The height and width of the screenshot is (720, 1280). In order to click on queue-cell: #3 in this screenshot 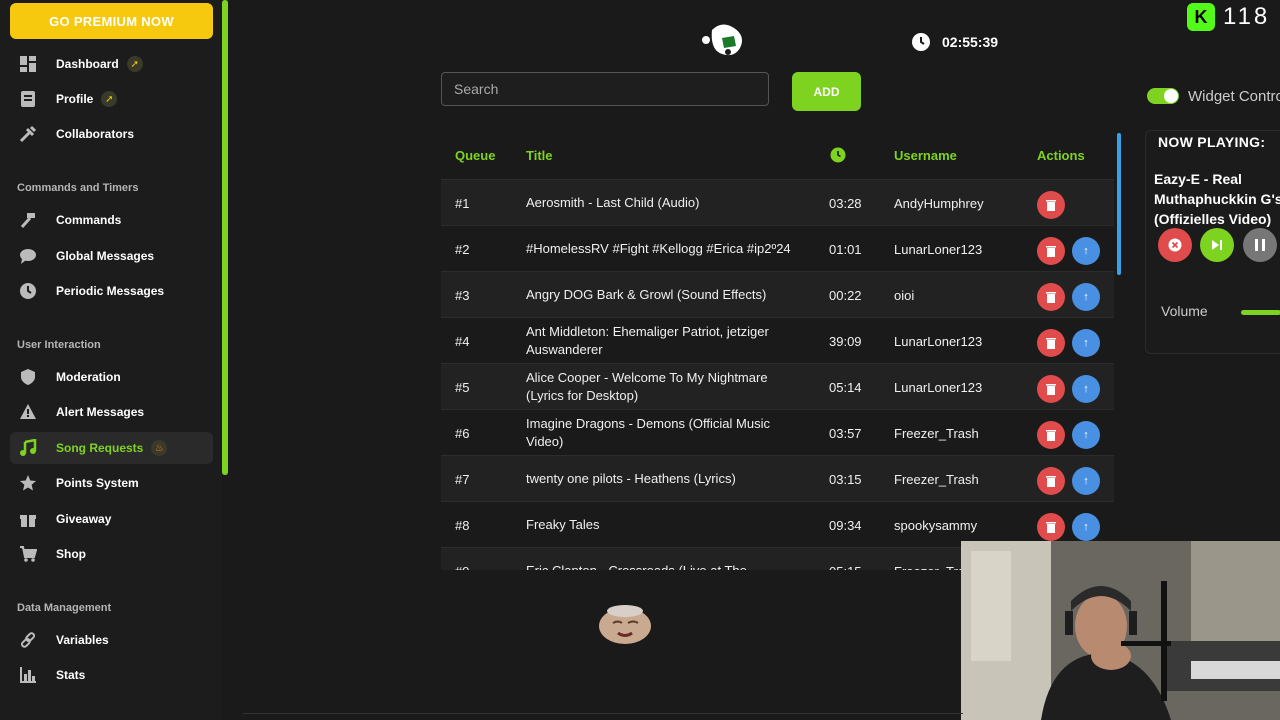, I will do `click(462, 295)`.